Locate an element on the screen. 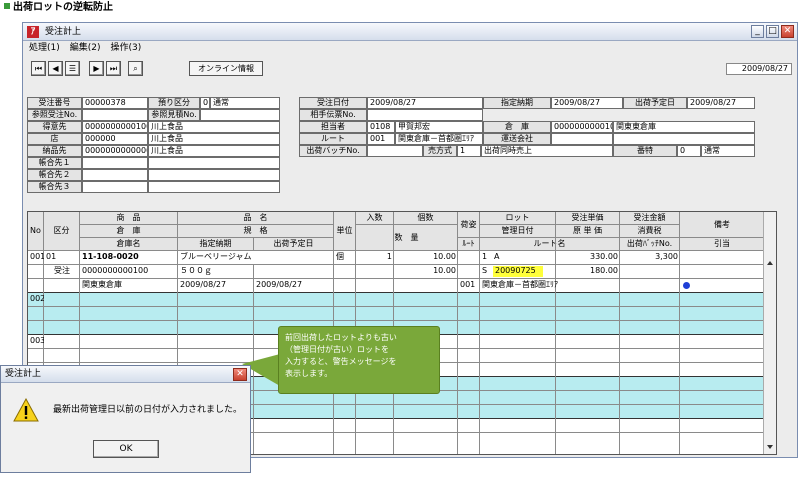  route-name: 関東倉庫－首都圏ｴﾘｱ is located at coordinates (439, 139).